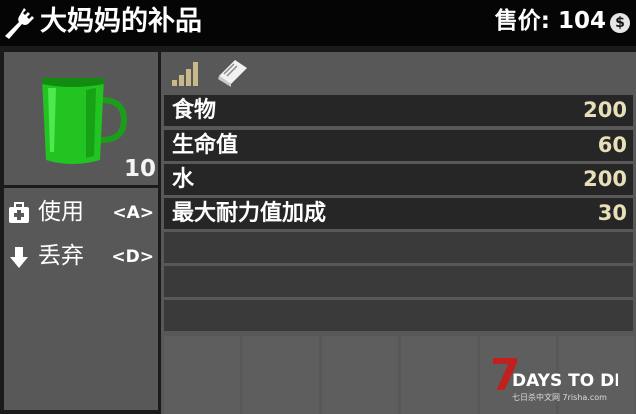 Image resolution: width=636 pixels, height=414 pixels. What do you see at coordinates (318, 23) in the screenshot?
I see `item-header: 大妈妈的补品 售价: 104 $` at bounding box center [318, 23].